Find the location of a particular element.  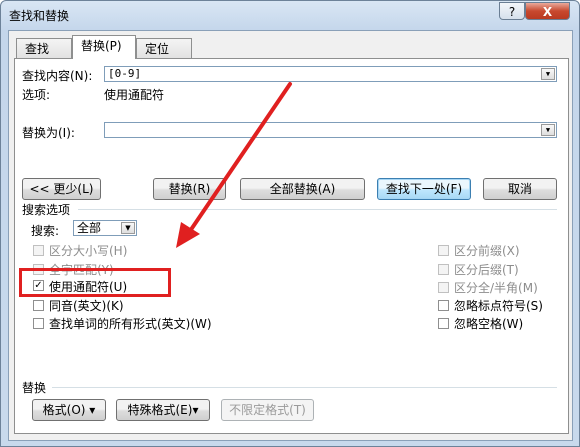

tab-replace: 替换(P) is located at coordinates (104, 47).